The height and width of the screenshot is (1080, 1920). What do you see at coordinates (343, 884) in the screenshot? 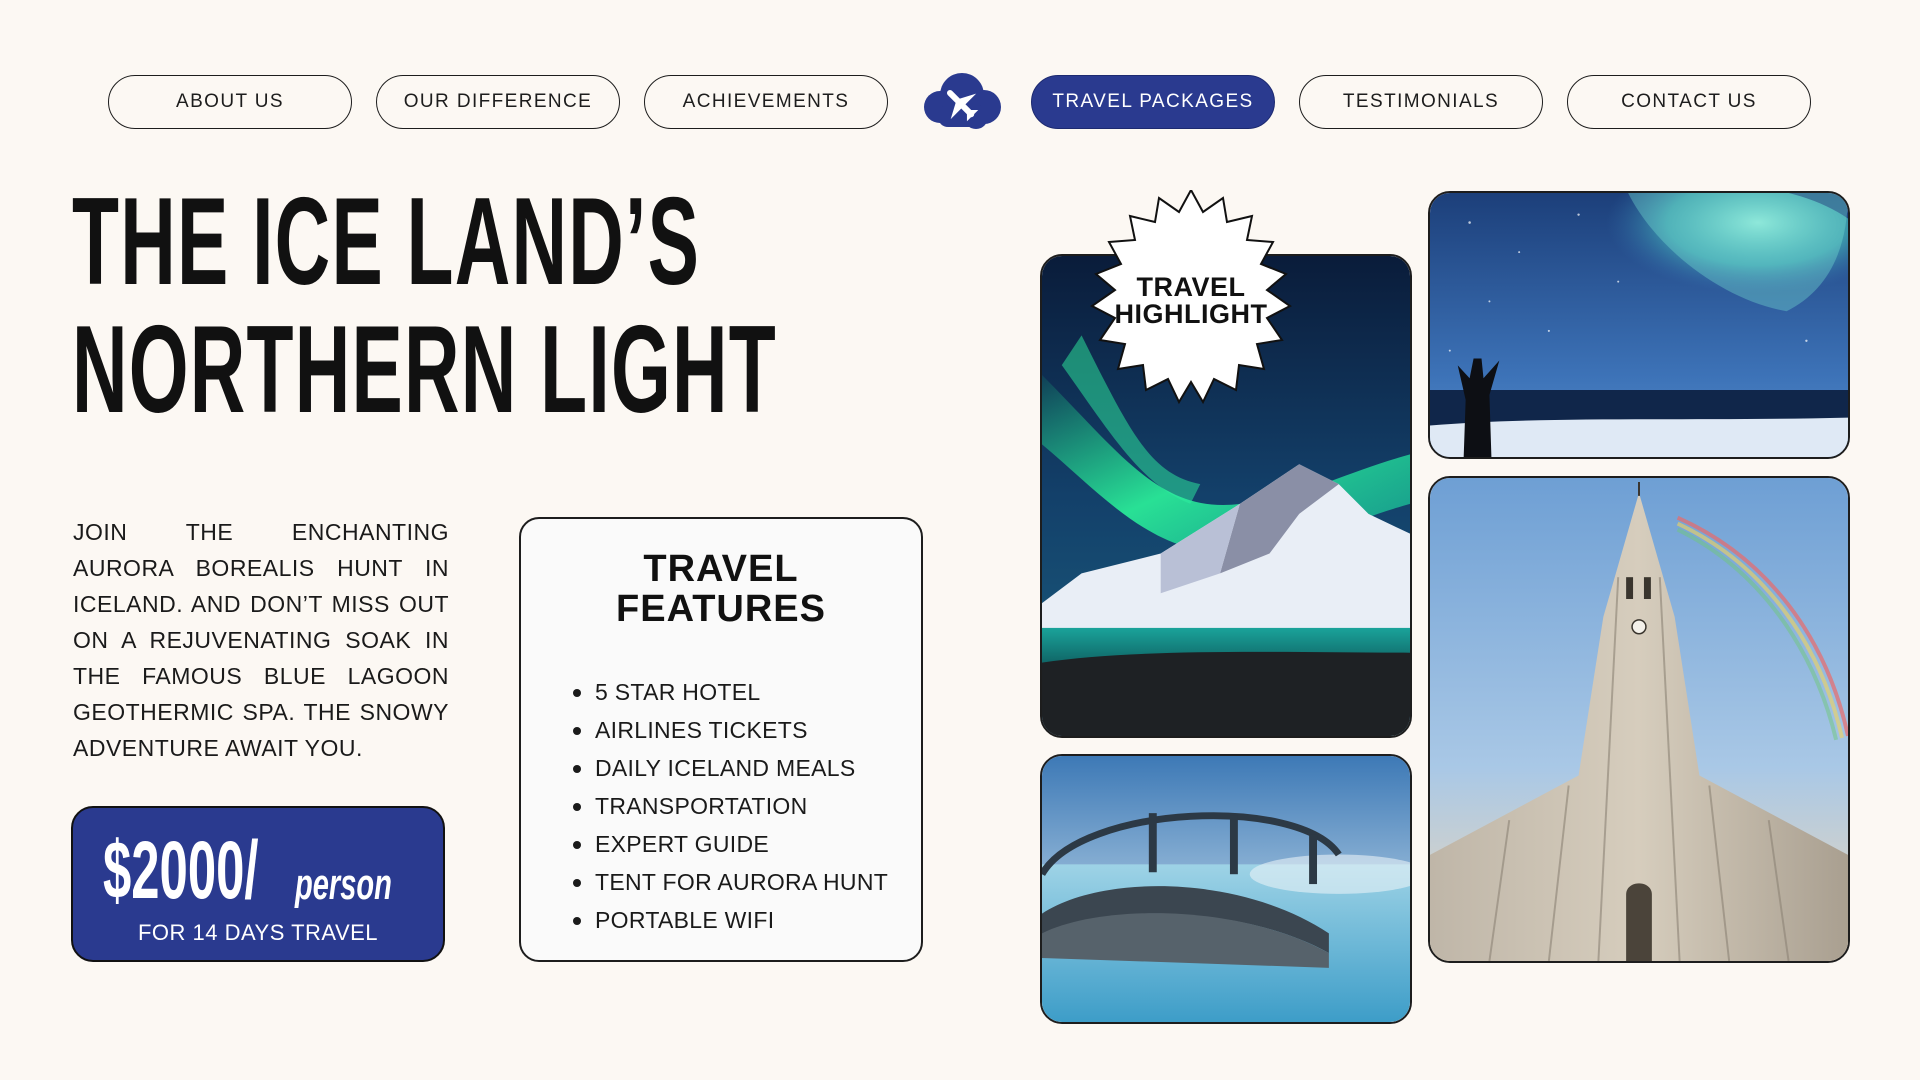
I see `price-unit: person` at bounding box center [343, 884].